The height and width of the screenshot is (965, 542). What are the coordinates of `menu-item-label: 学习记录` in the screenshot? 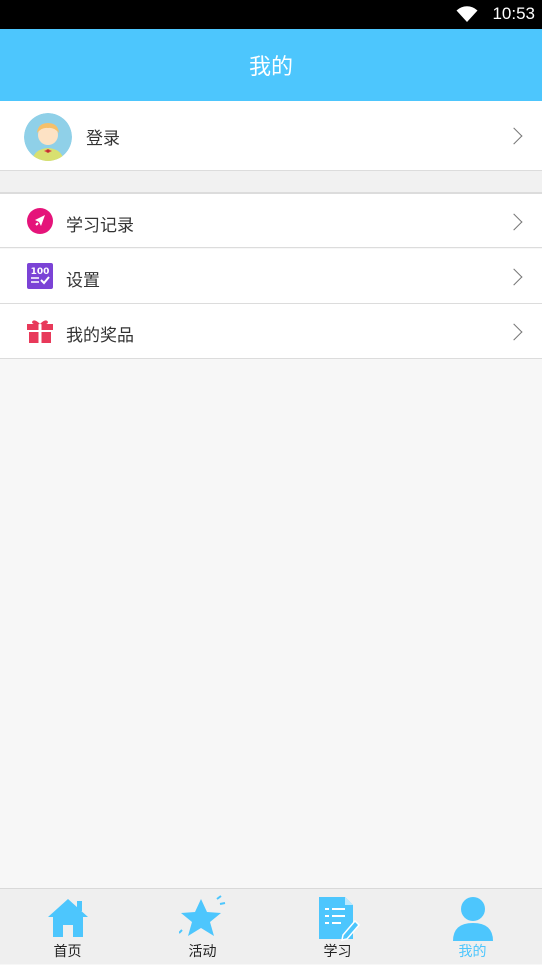 It's located at (100, 226).